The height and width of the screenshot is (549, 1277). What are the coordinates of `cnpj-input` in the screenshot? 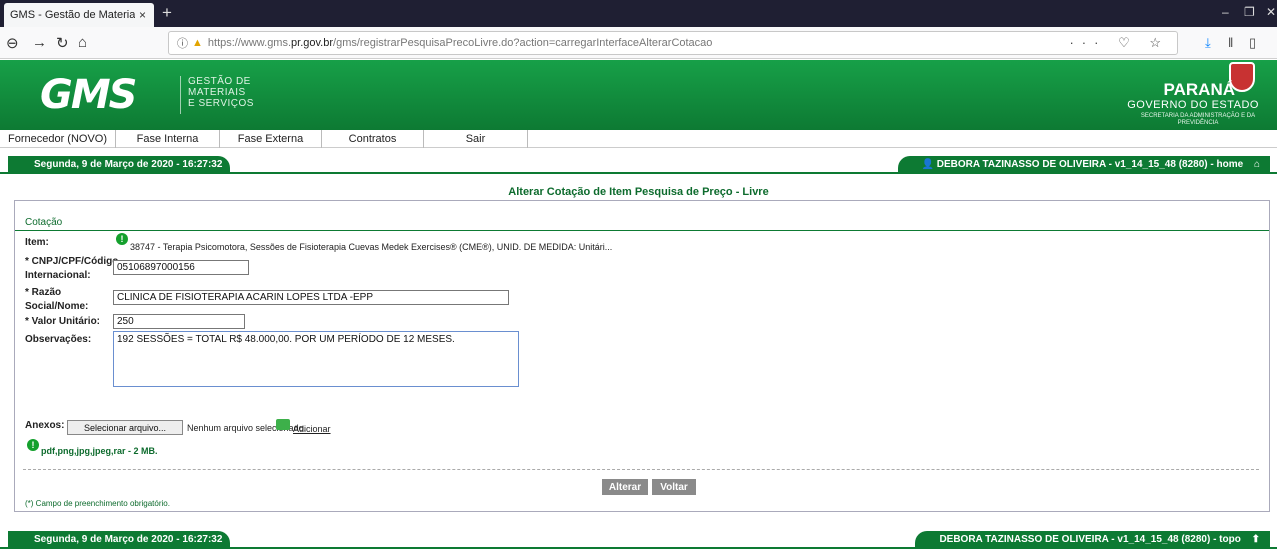 It's located at (181, 267).